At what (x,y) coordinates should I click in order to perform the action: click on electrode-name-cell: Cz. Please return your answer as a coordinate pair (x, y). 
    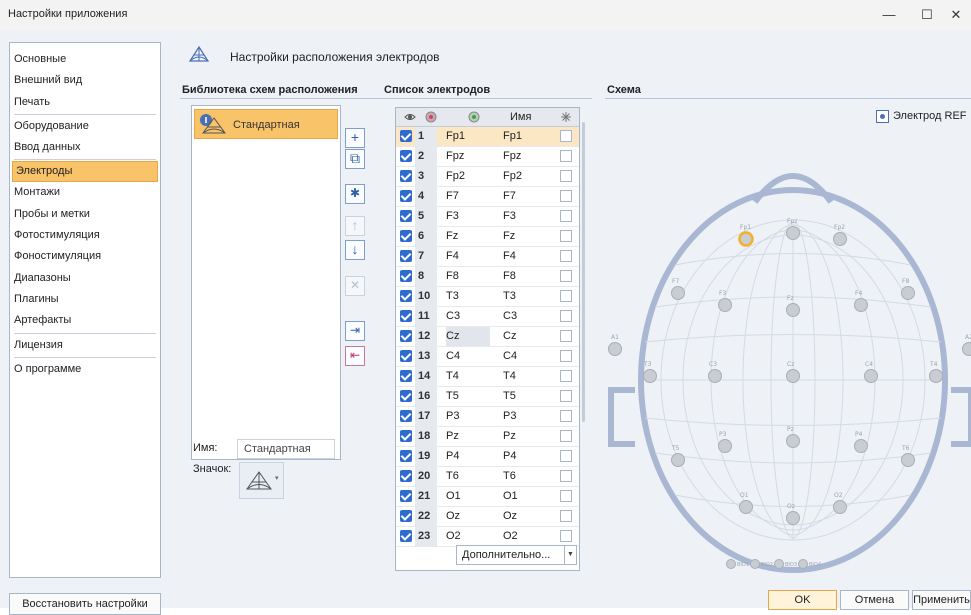
    Looking at the image, I should click on (528, 336).